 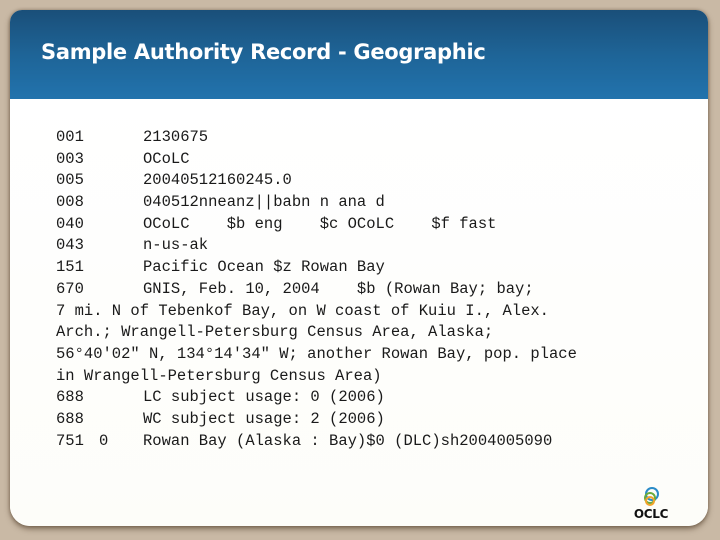 I want to click on field-value: 040512nneanz||babn n ana d, so click(x=264, y=202).